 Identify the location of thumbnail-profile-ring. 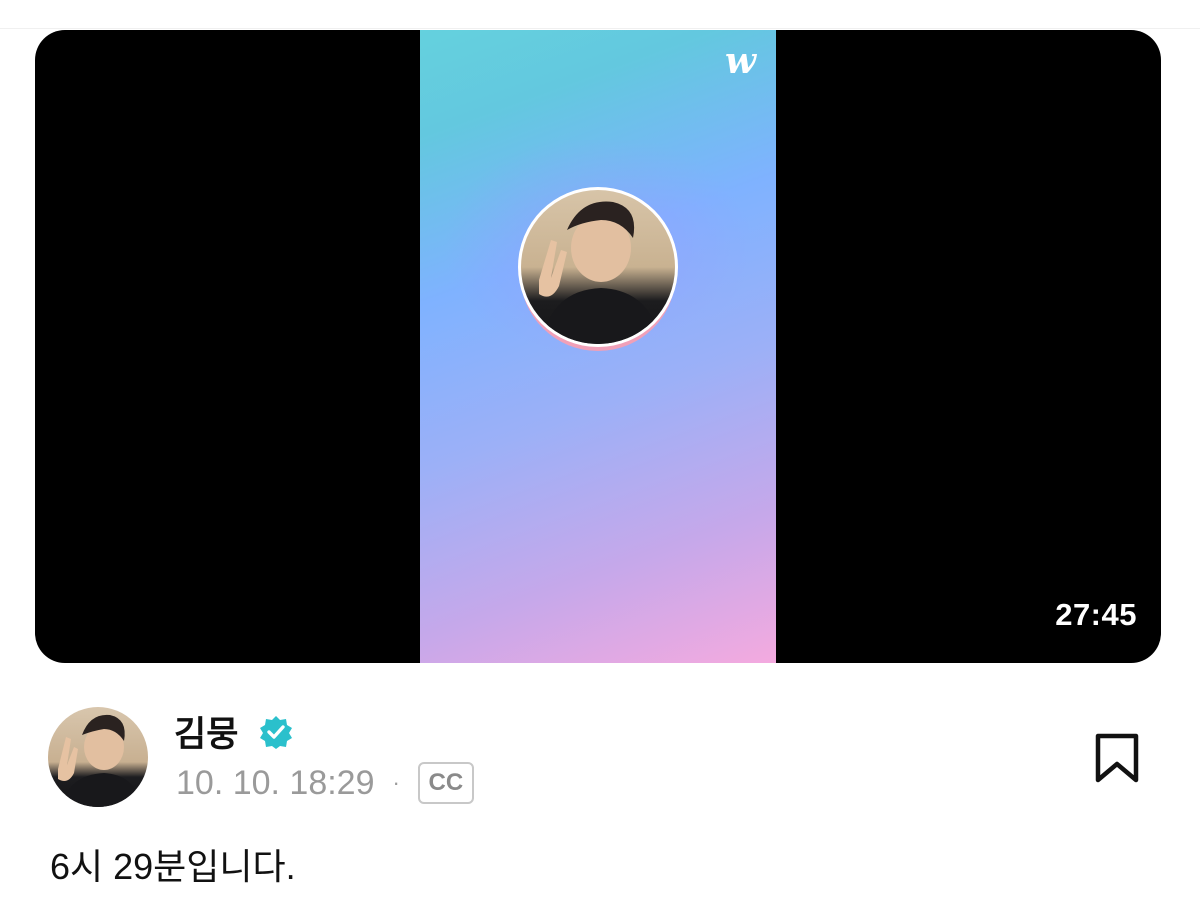
(598, 267).